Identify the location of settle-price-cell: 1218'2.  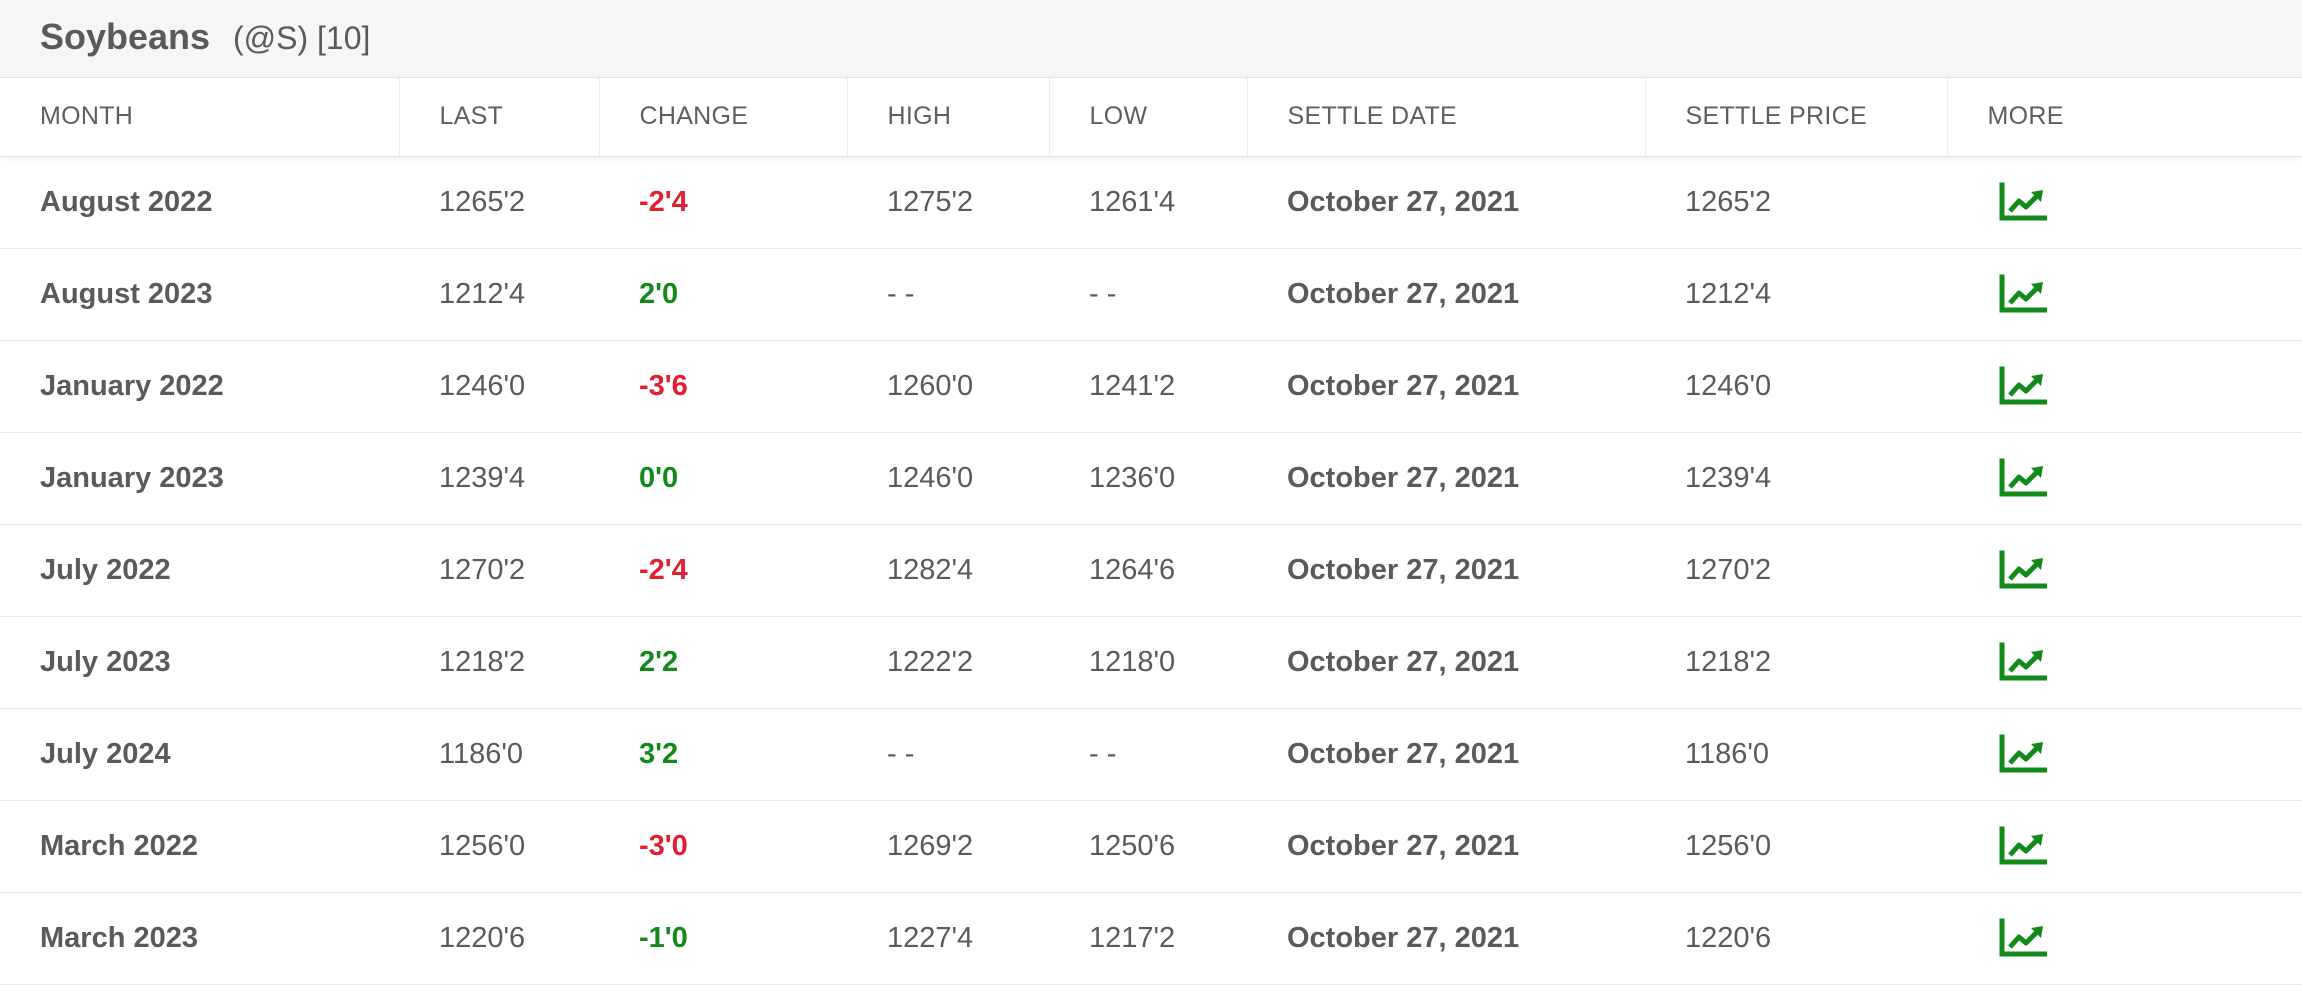
(1796, 662).